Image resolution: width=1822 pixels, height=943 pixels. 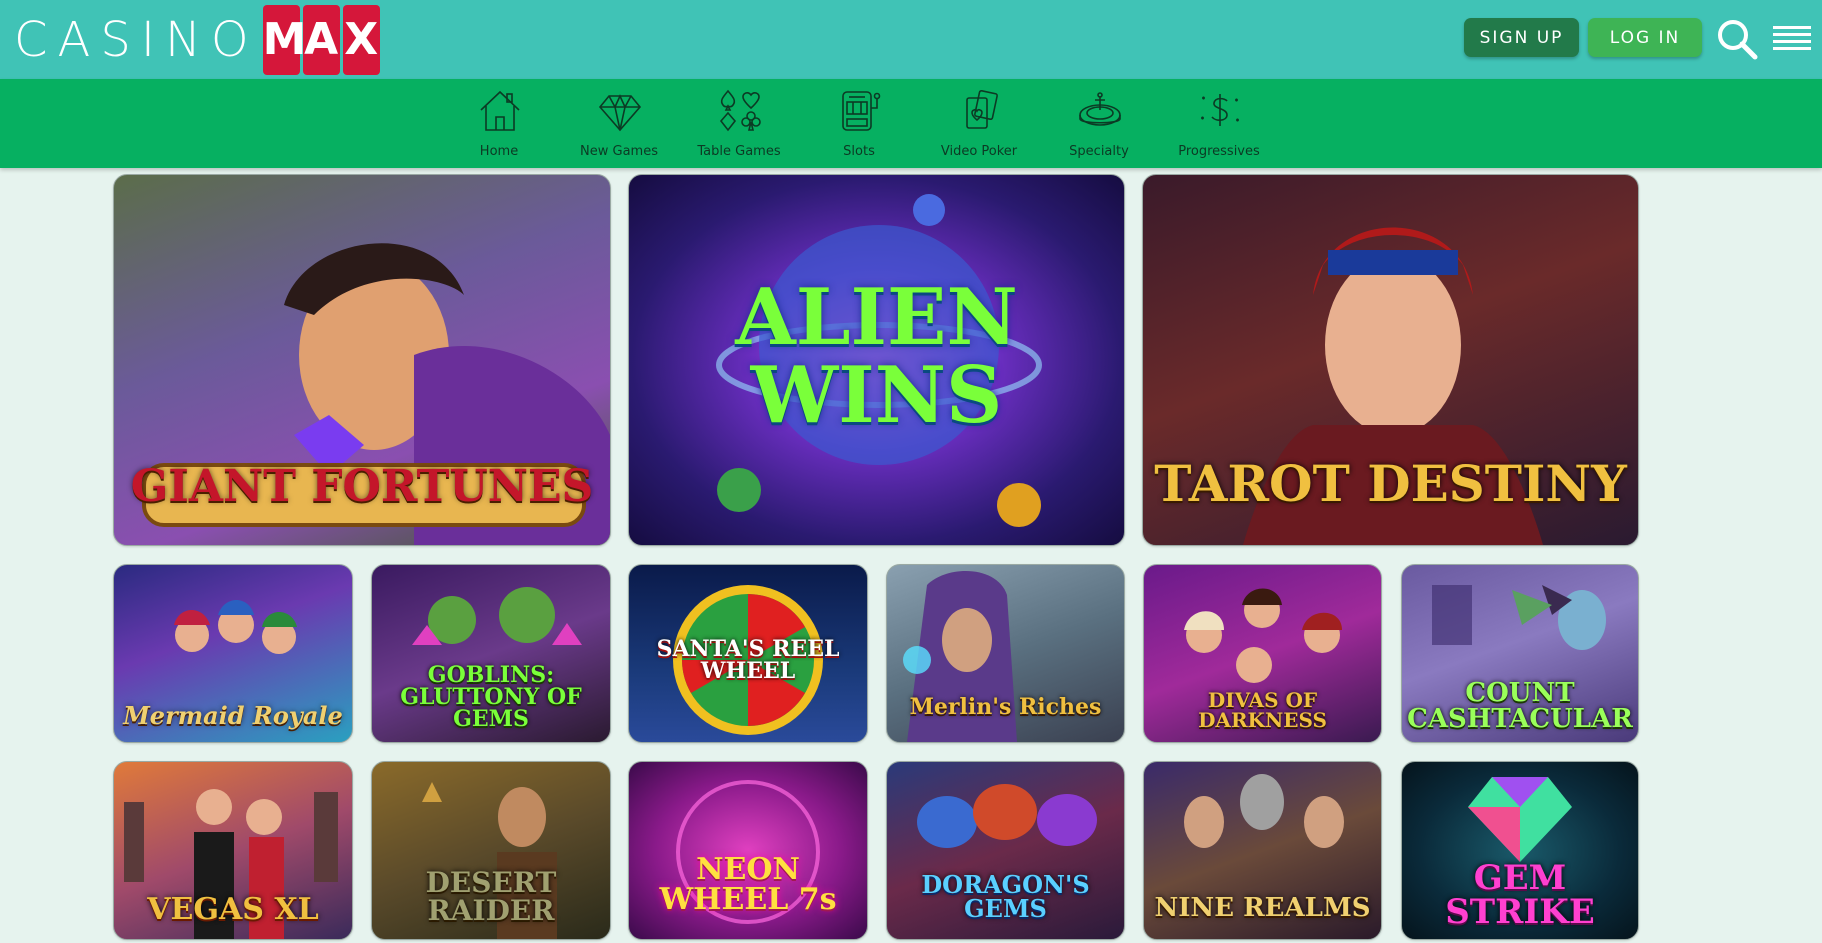 What do you see at coordinates (1219, 151) in the screenshot?
I see `nav-label: Progressives` at bounding box center [1219, 151].